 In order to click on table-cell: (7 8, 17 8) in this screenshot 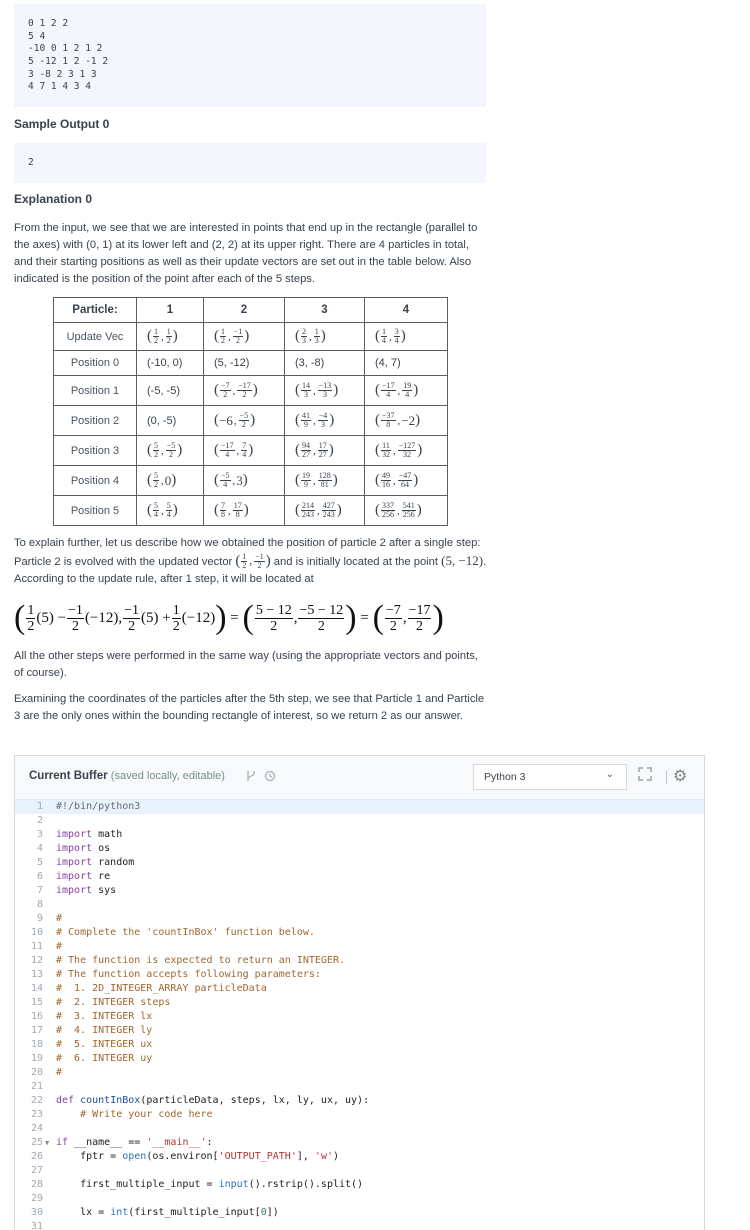, I will do `click(244, 510)`.